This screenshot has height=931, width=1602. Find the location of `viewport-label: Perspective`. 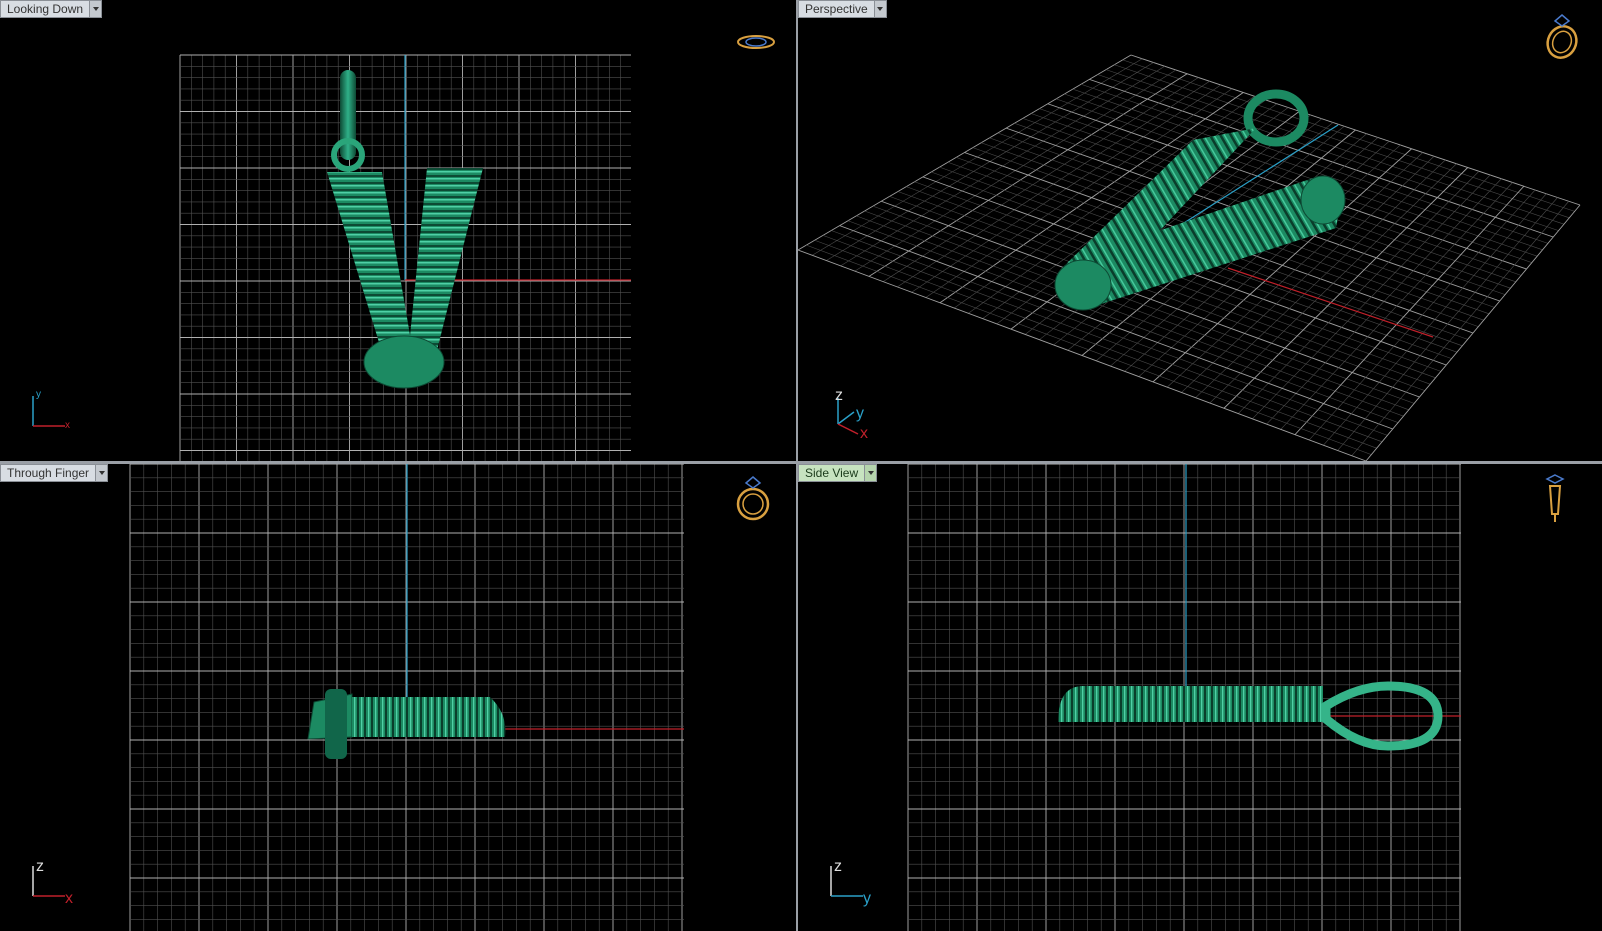

viewport-label: Perspective is located at coordinates (842, 9).